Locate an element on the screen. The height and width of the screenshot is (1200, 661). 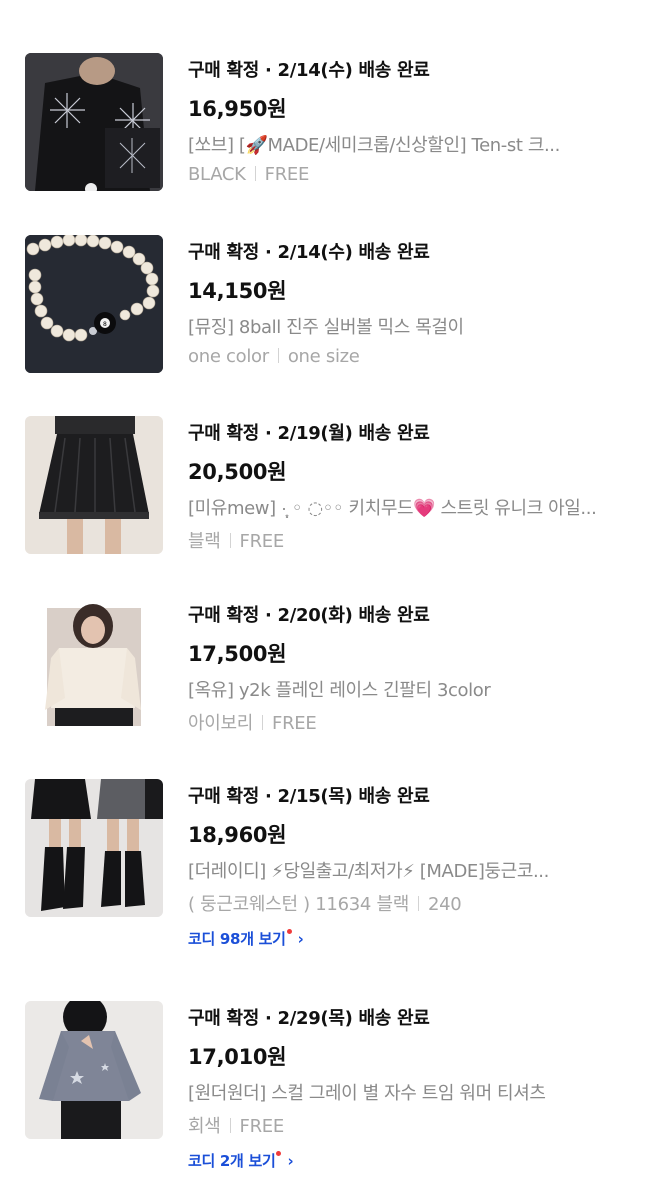
option-color: one color is located at coordinates (228, 356).